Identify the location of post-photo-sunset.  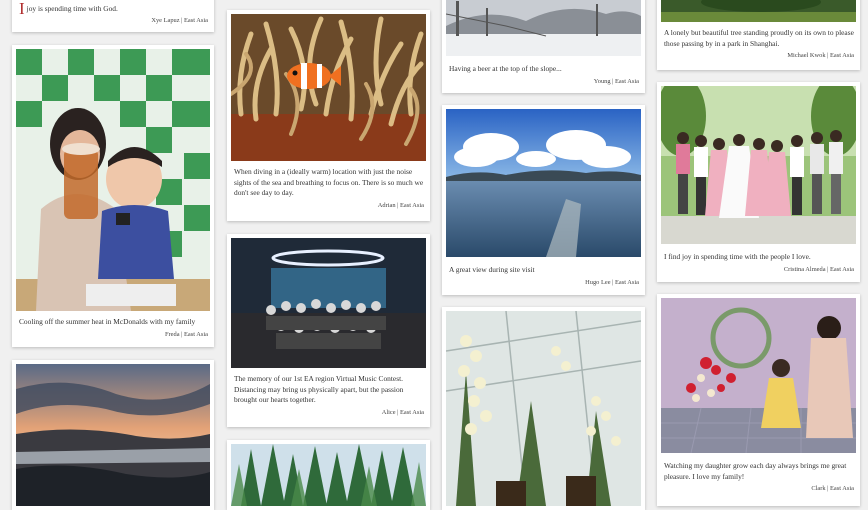
(113, 435).